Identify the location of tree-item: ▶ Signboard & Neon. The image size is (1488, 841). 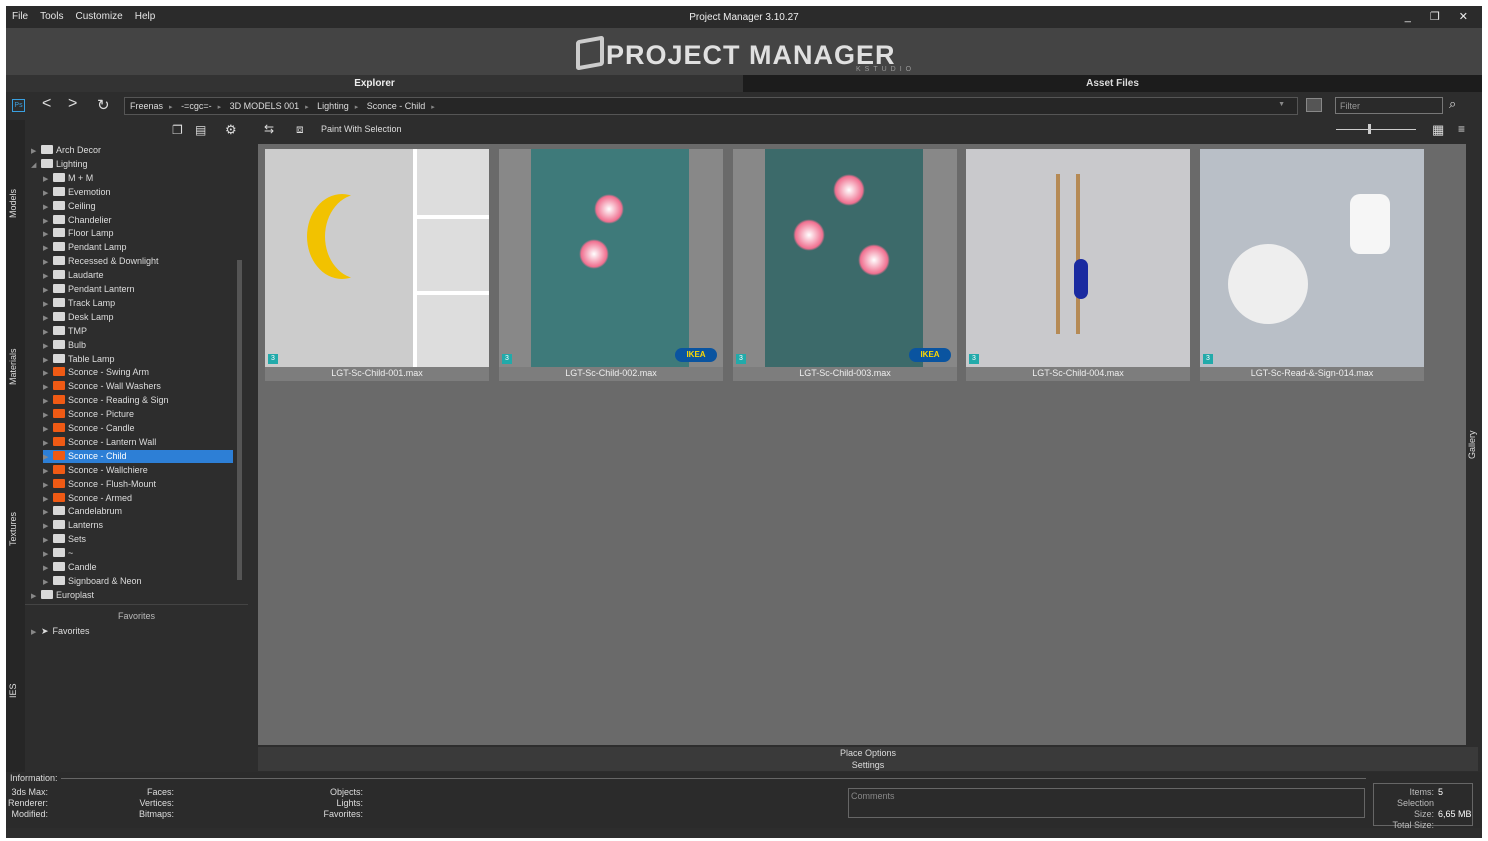
(92, 581).